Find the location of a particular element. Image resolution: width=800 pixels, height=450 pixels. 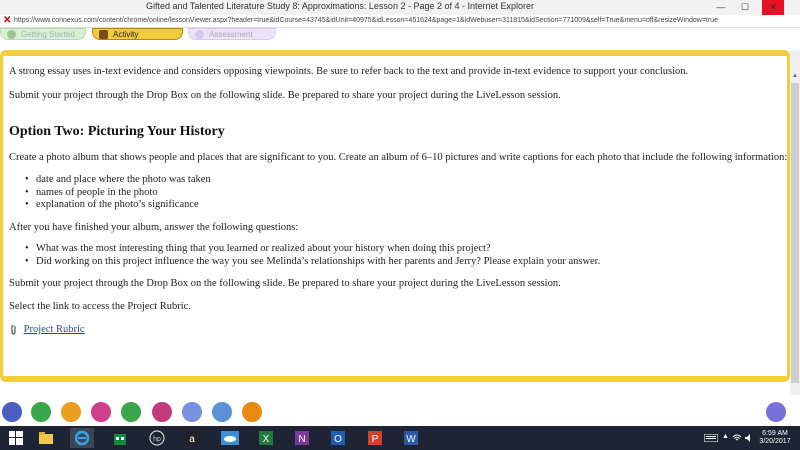

svg-text: O is located at coordinates (338, 439).